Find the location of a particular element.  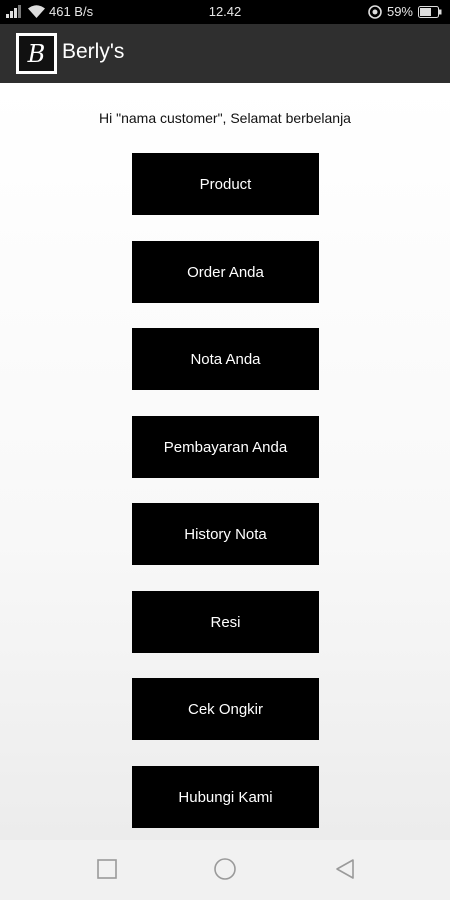

greeting-text: Hi "nama customer", Selamat berbelanja is located at coordinates (225, 118).